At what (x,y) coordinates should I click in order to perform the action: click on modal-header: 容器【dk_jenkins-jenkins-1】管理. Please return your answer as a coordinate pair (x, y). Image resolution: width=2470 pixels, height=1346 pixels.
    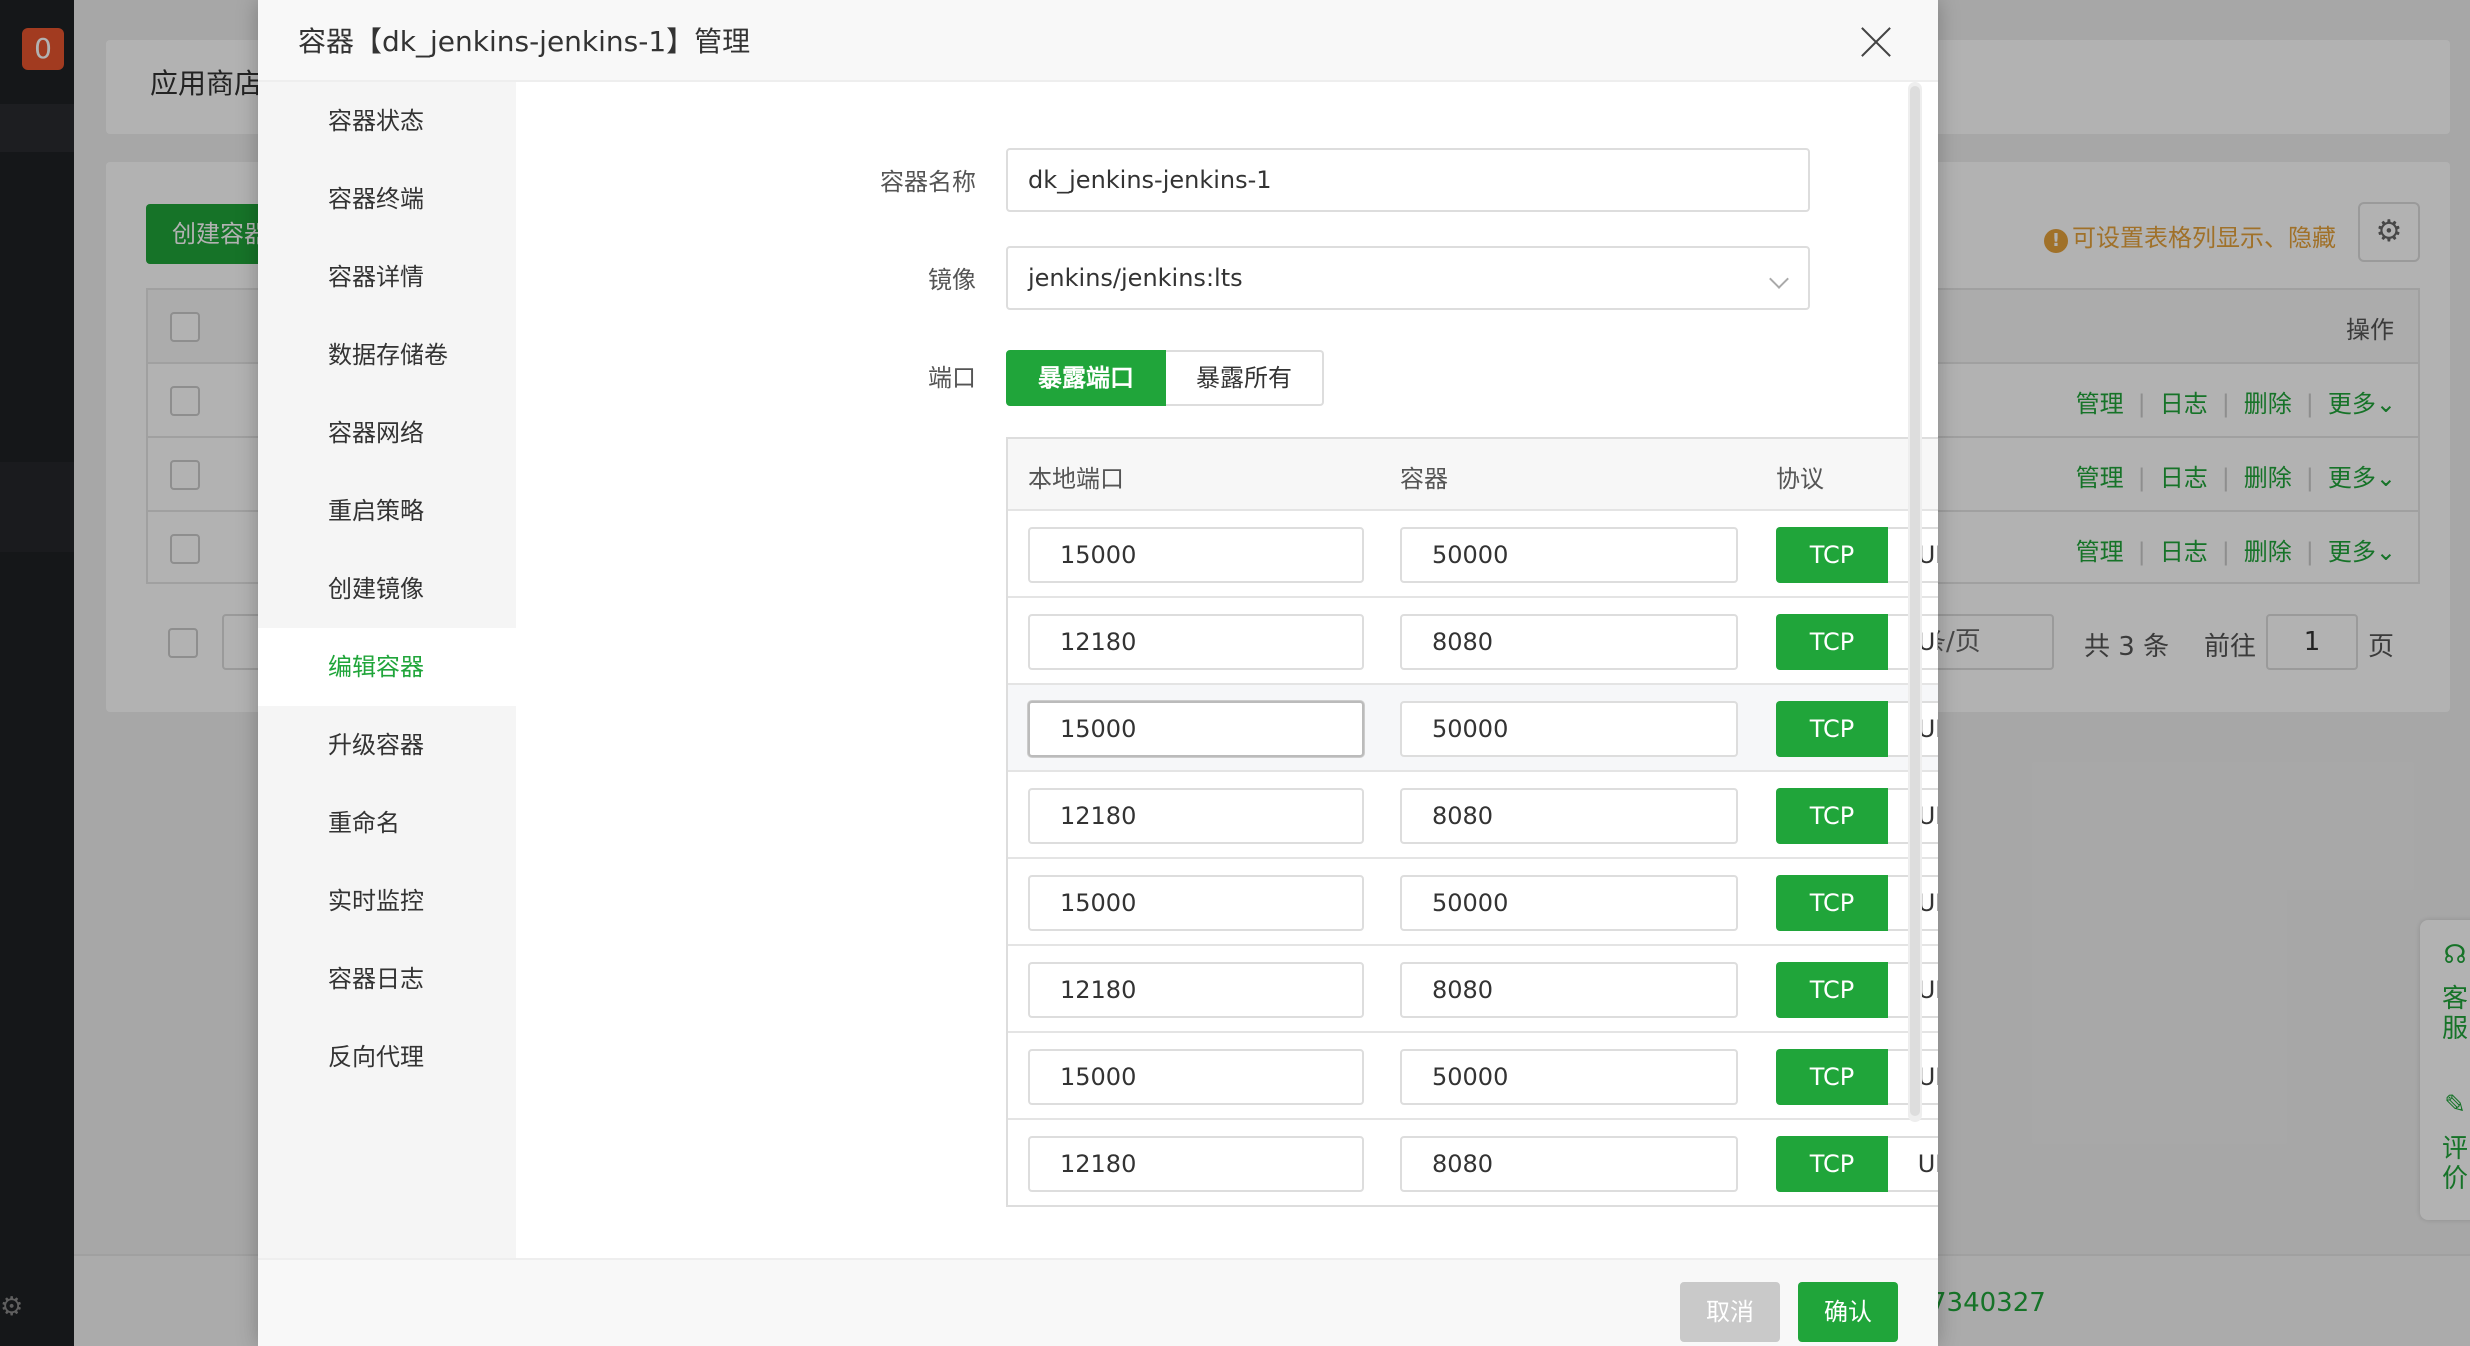
    Looking at the image, I should click on (1098, 41).